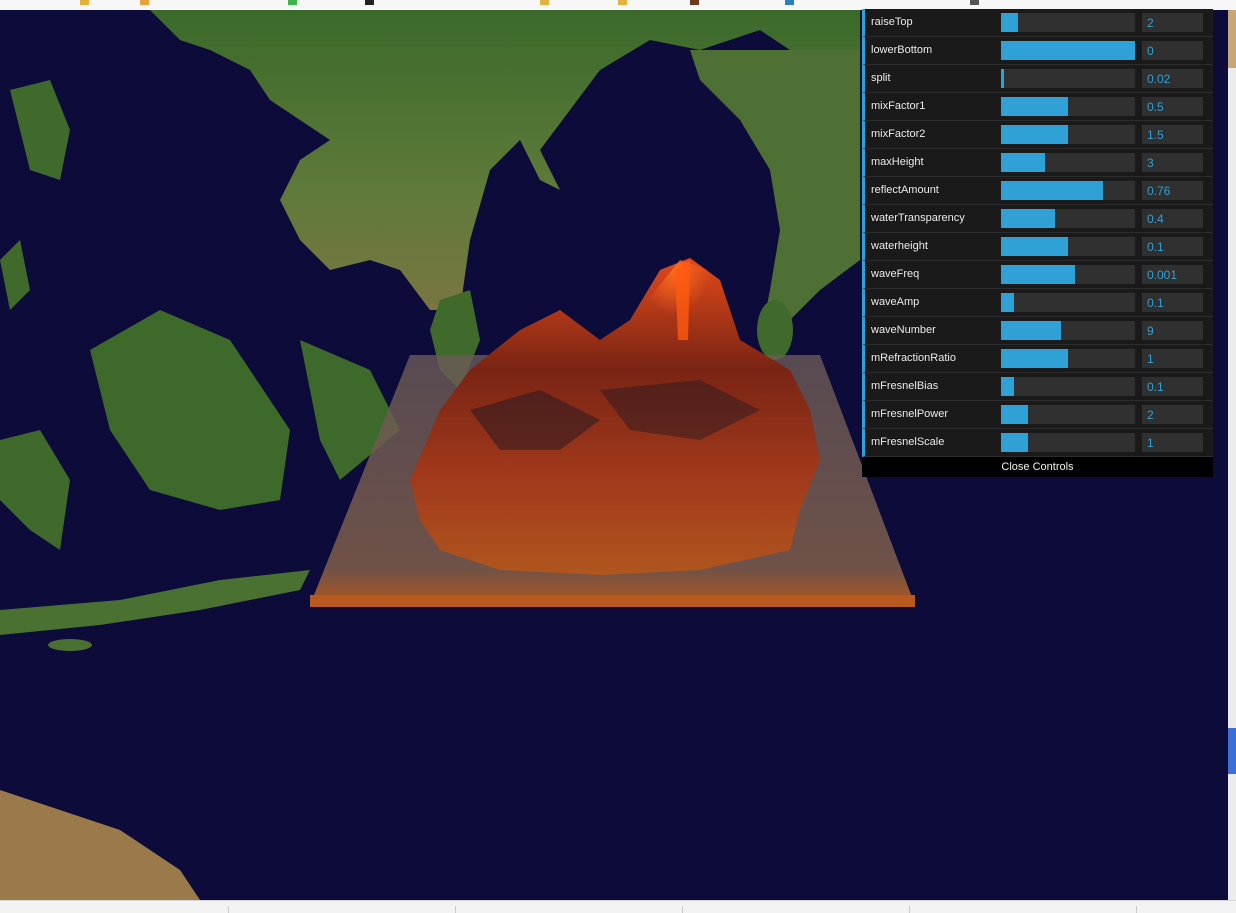 The image size is (1236, 913). Describe the element at coordinates (908, 442) in the screenshot. I see `control-label: mFresnelScale` at that location.